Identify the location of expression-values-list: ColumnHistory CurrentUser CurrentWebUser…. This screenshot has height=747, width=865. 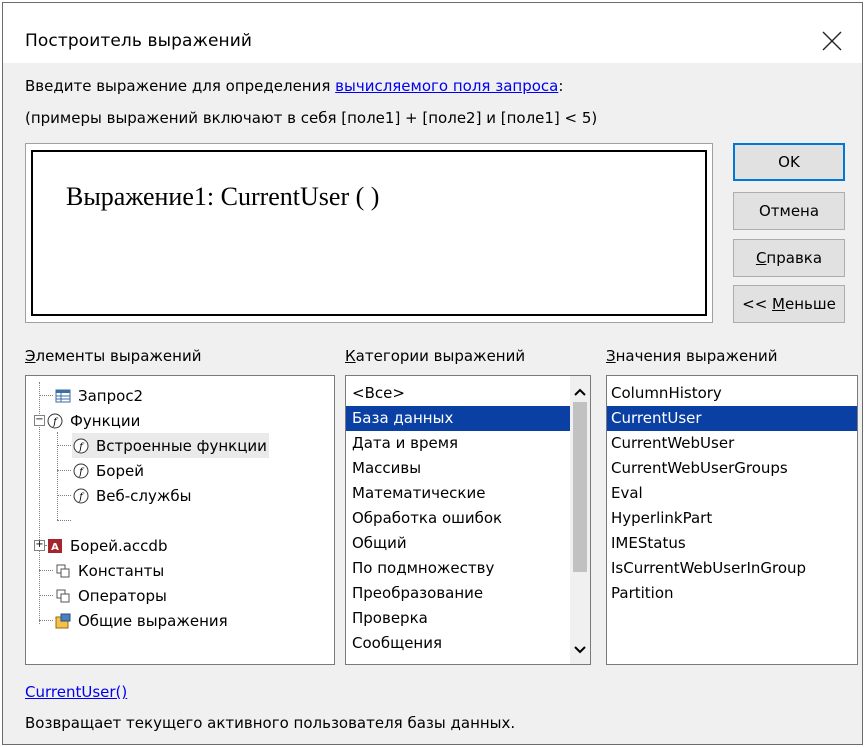
(732, 520).